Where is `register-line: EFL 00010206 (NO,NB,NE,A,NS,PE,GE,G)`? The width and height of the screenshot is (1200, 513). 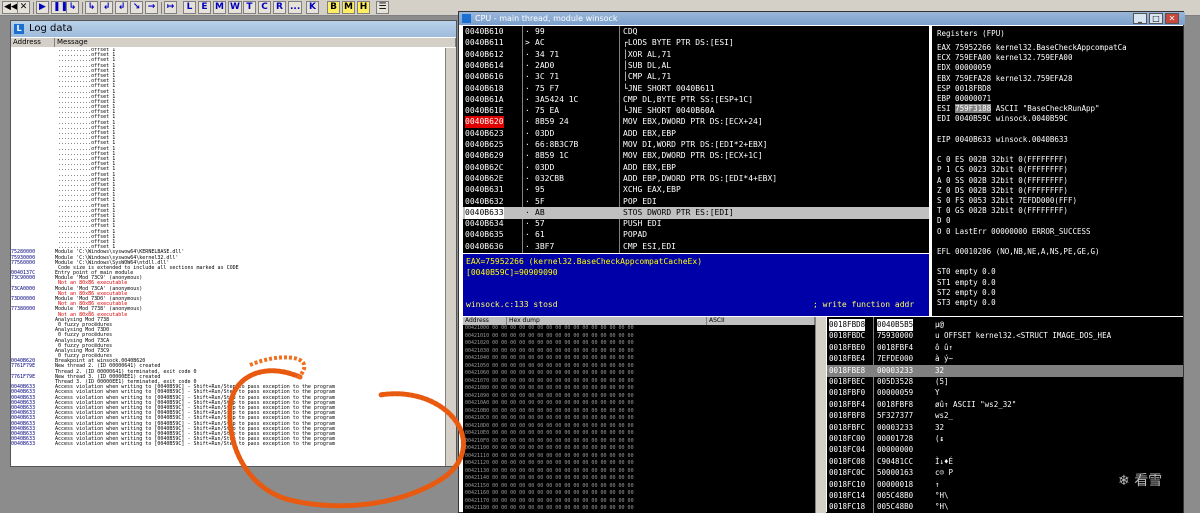 register-line: EFL 00010206 (NO,NB,NE,A,NS,PE,GE,G) is located at coordinates (1018, 251).